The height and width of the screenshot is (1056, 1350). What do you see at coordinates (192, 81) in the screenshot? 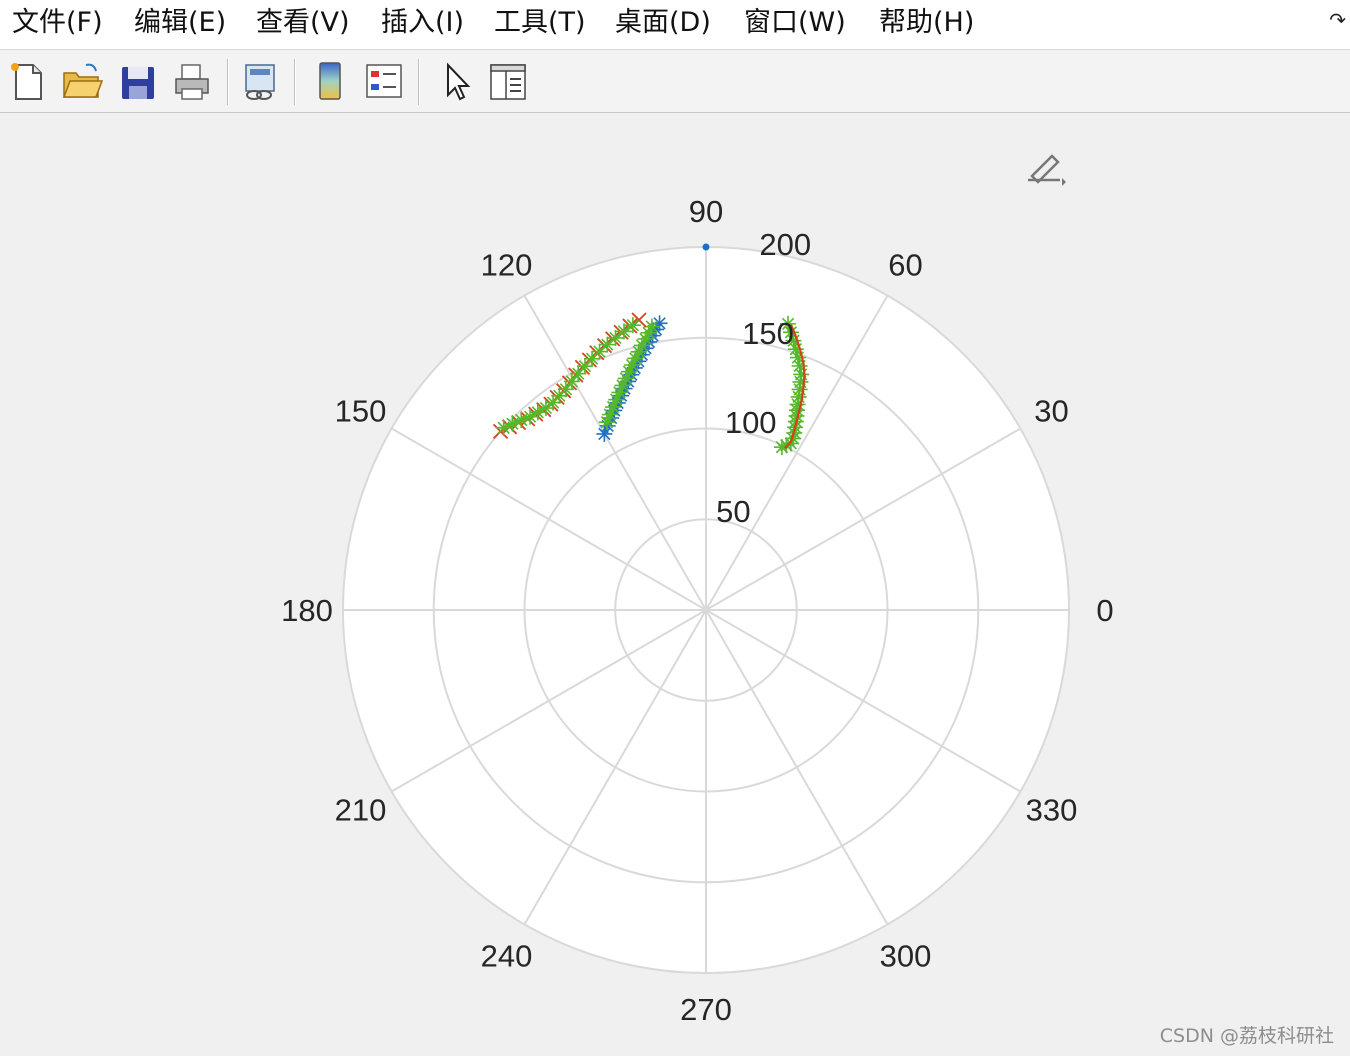
I see `print-icon` at bounding box center [192, 81].